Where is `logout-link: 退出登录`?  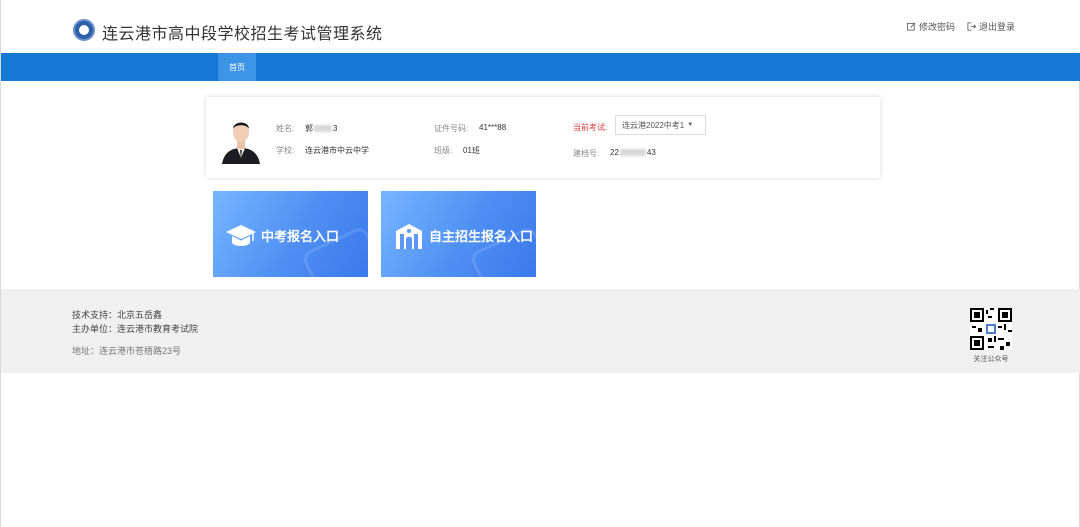 logout-link: 退出登录 is located at coordinates (991, 26).